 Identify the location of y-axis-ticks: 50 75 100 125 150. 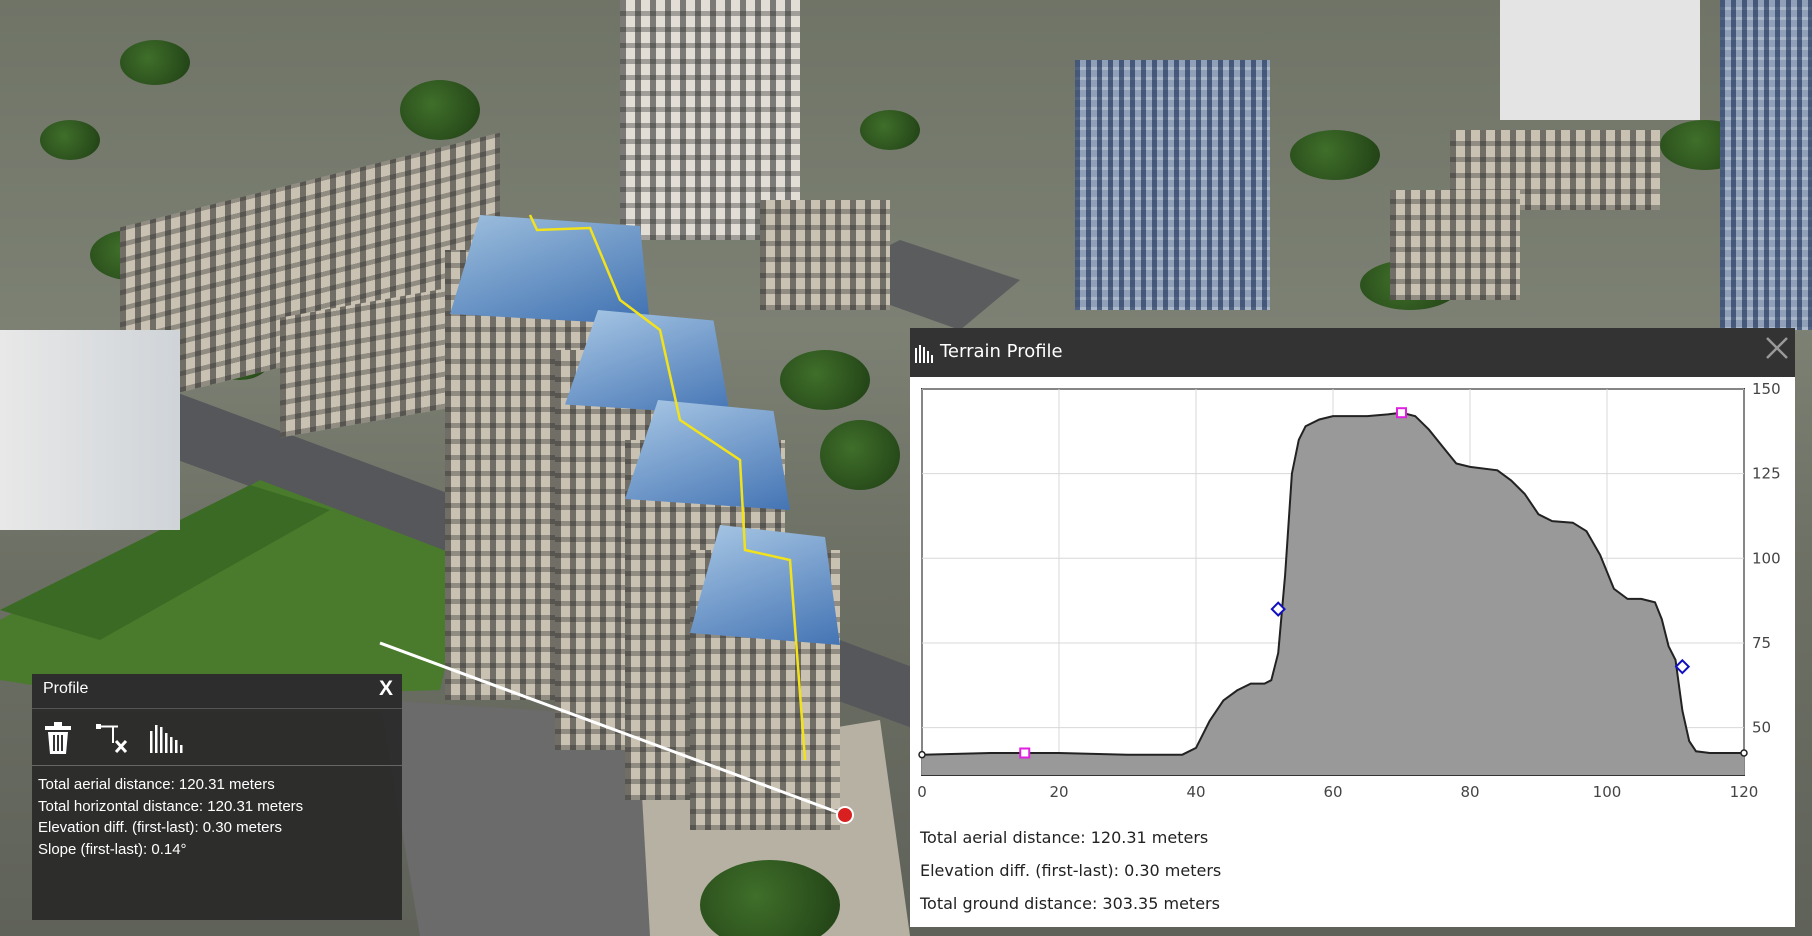
(1766, 558).